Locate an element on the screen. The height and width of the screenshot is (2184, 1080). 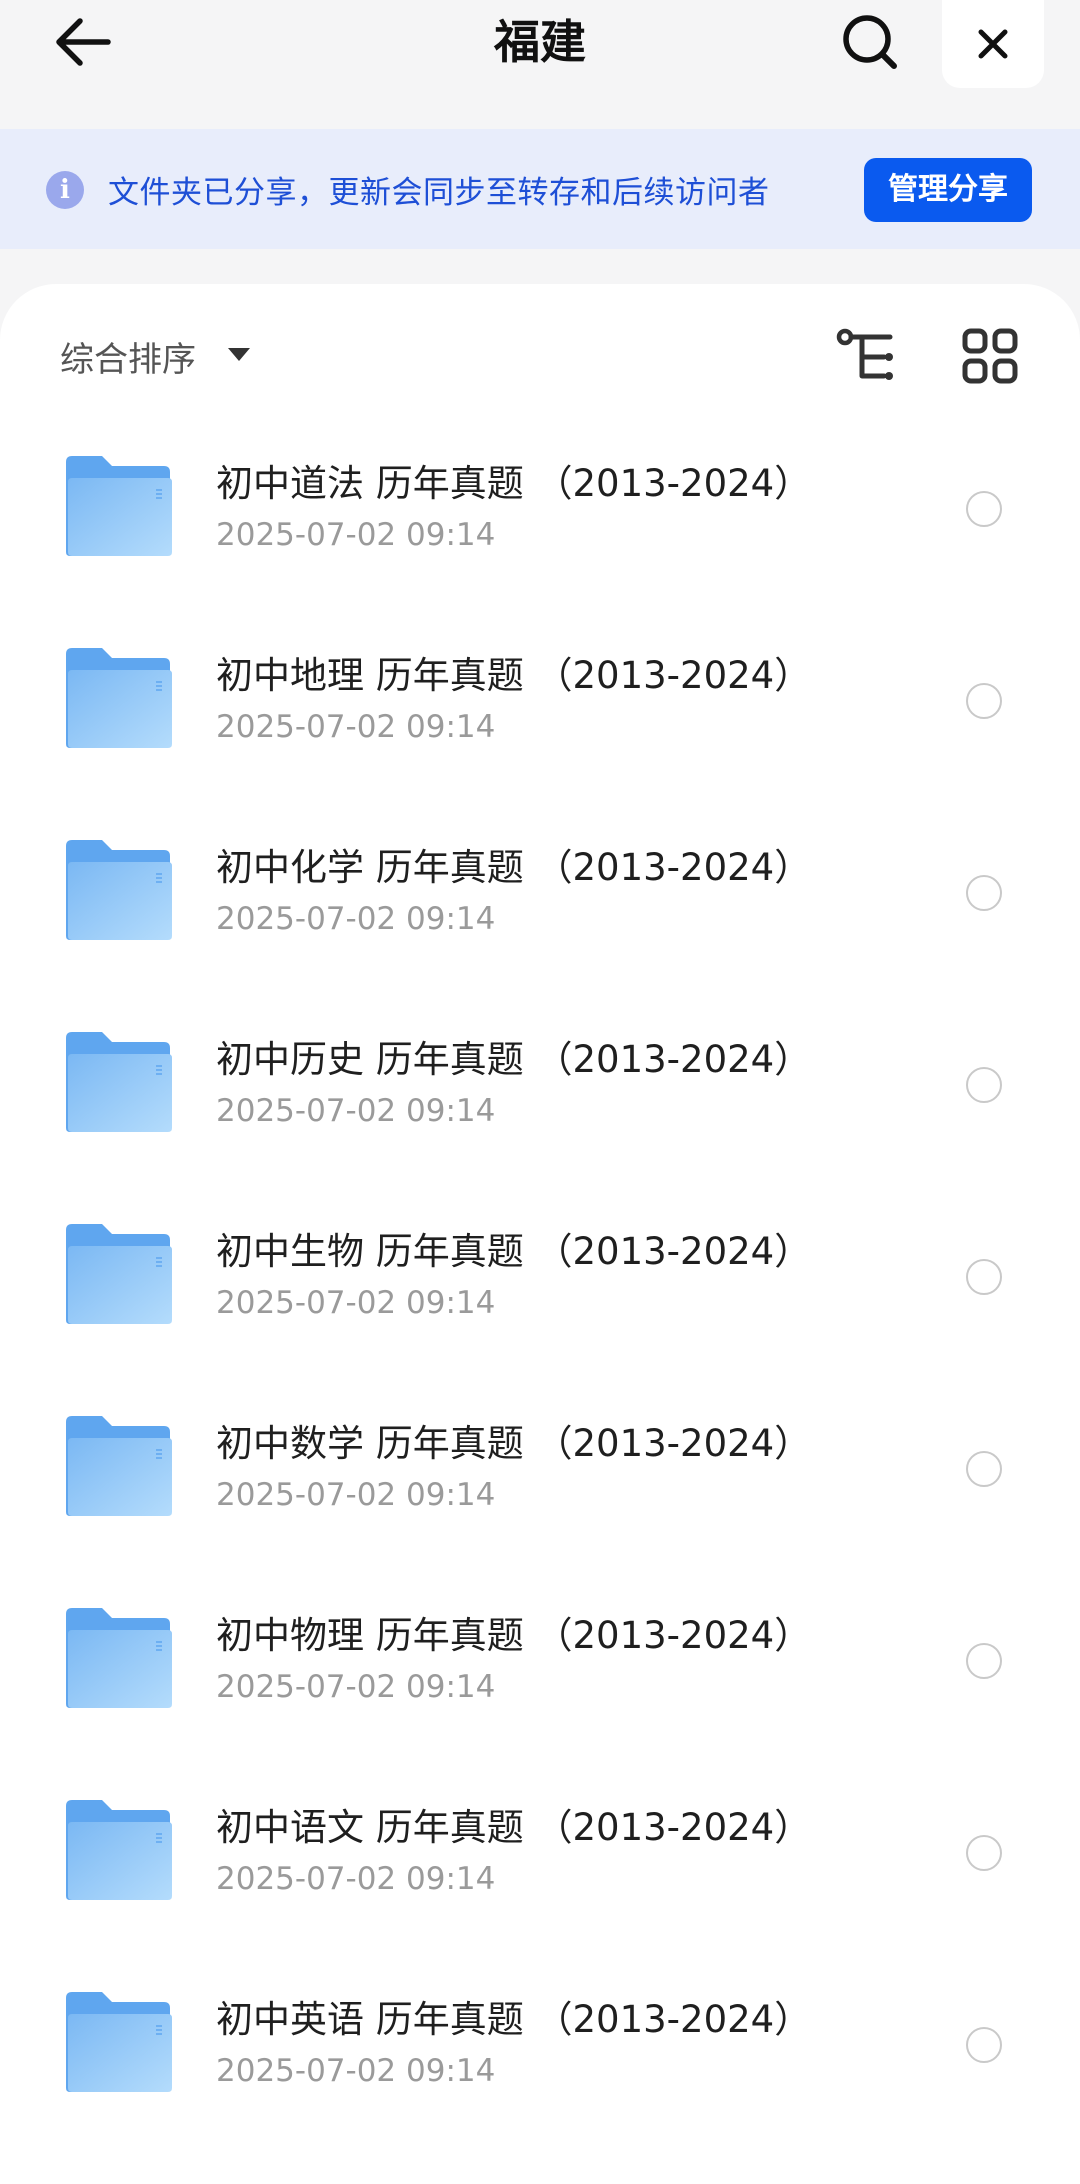
manage-share-button: 管理分享 is located at coordinates (948, 190).